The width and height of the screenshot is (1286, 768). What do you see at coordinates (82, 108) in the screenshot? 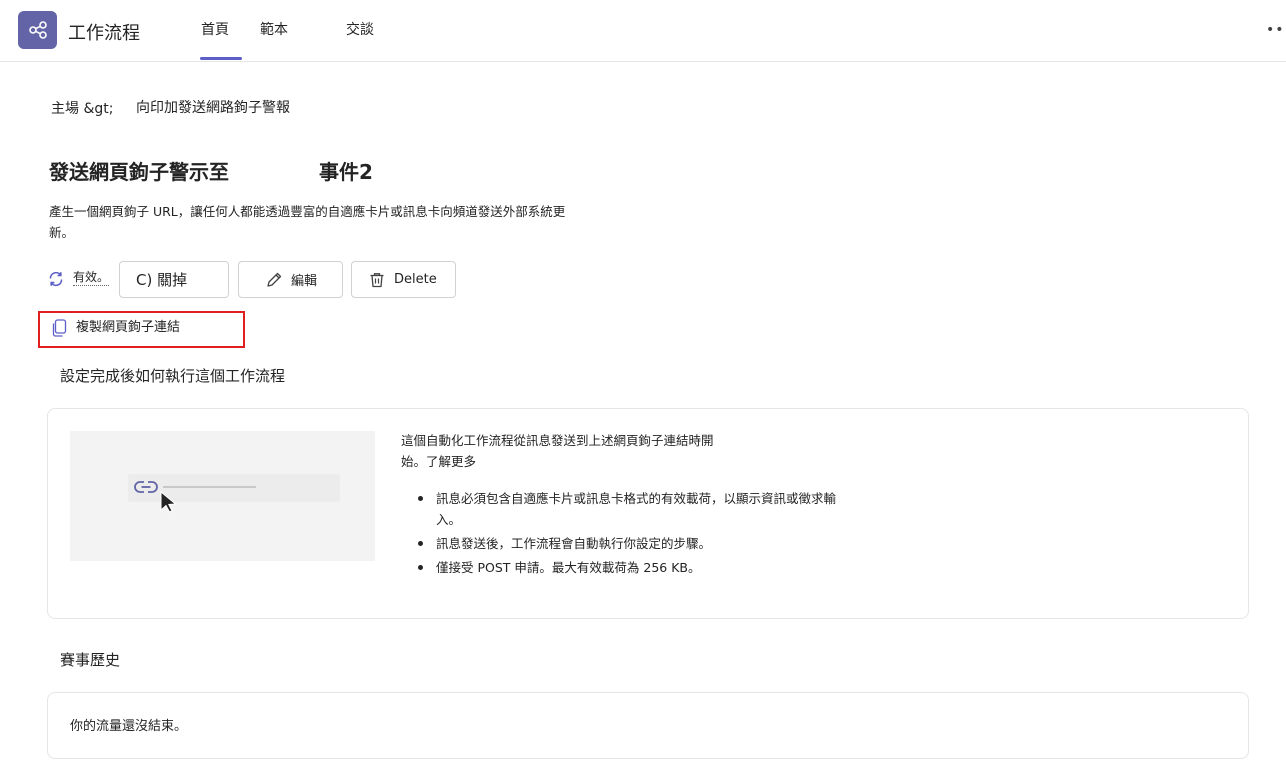
I see `breadcrumb-root: 主場 &gt;` at bounding box center [82, 108].